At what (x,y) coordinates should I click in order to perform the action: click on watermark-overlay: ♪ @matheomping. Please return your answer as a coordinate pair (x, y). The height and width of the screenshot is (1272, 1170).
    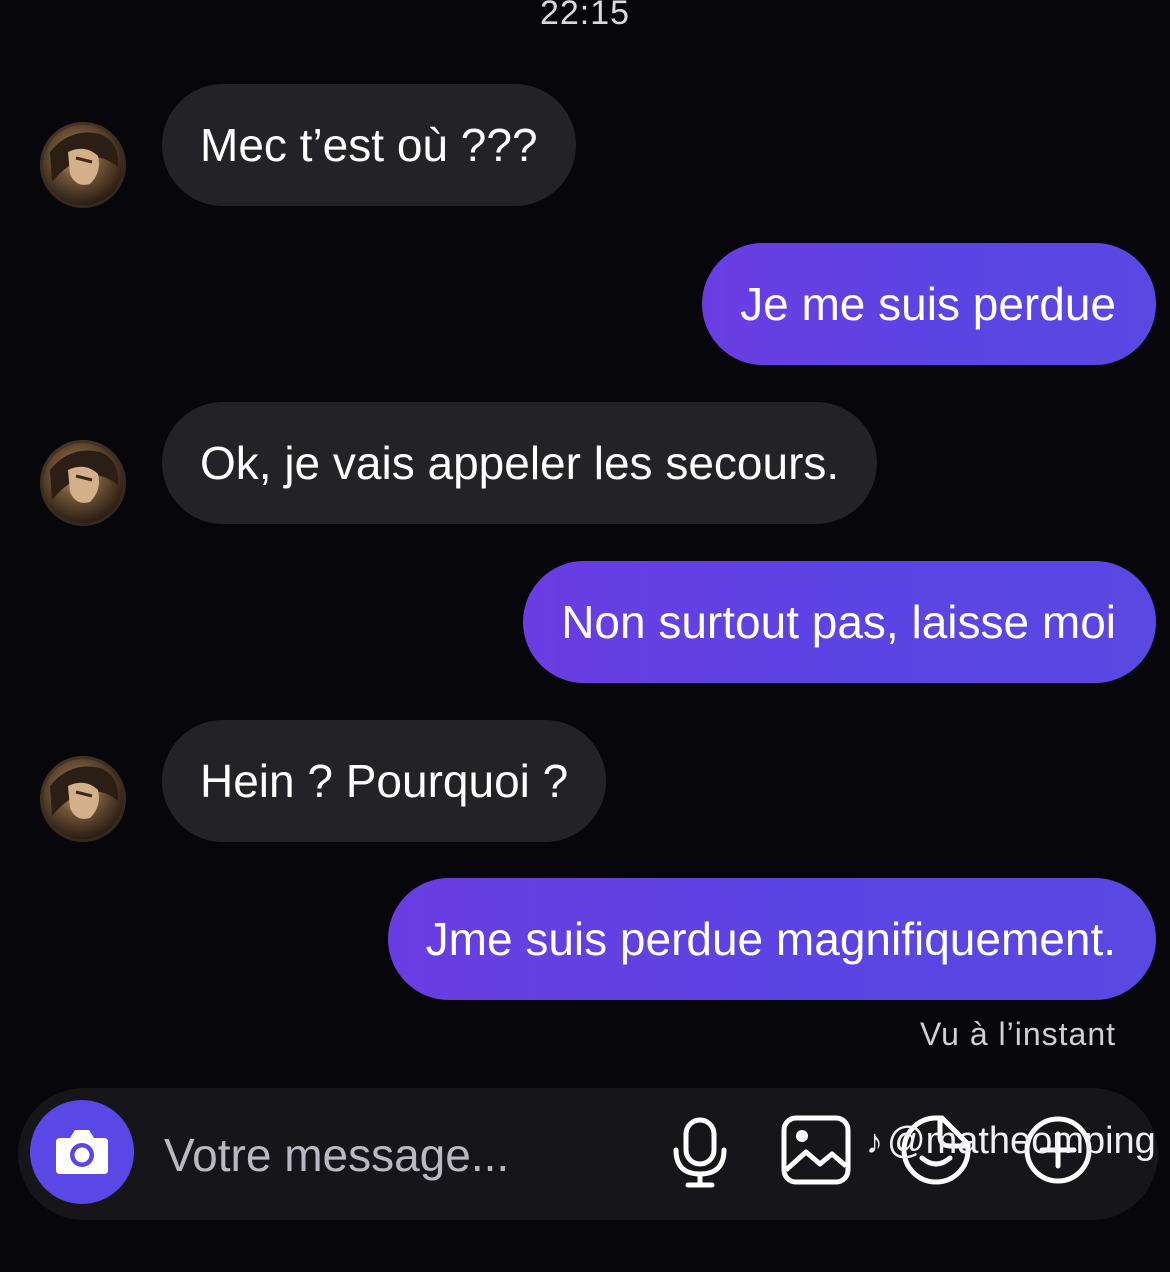
    Looking at the image, I should click on (1011, 1141).